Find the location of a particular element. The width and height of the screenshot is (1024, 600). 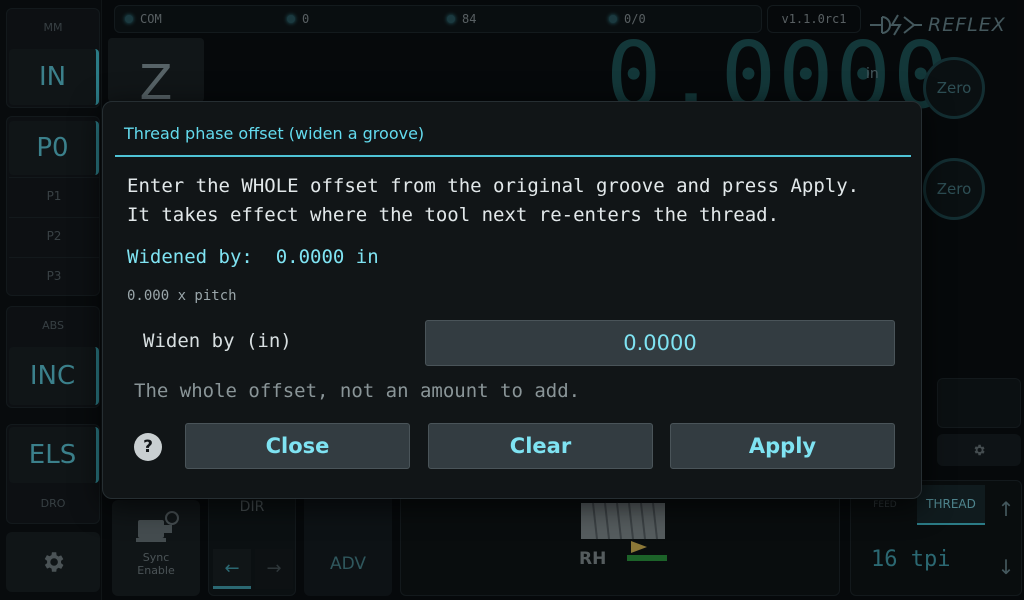

title-divider is located at coordinates (513, 156).